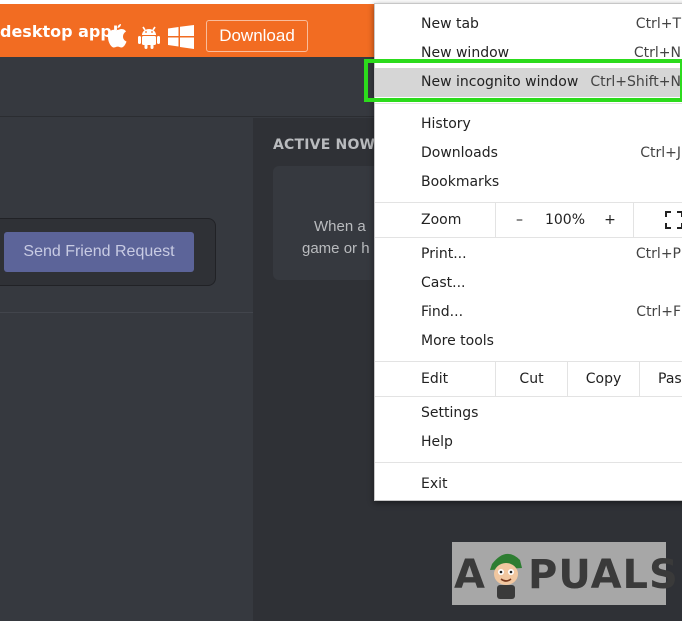 This screenshot has width=682, height=621. Describe the element at coordinates (523, 80) in the screenshot. I see `incognito-highlight-box` at that location.